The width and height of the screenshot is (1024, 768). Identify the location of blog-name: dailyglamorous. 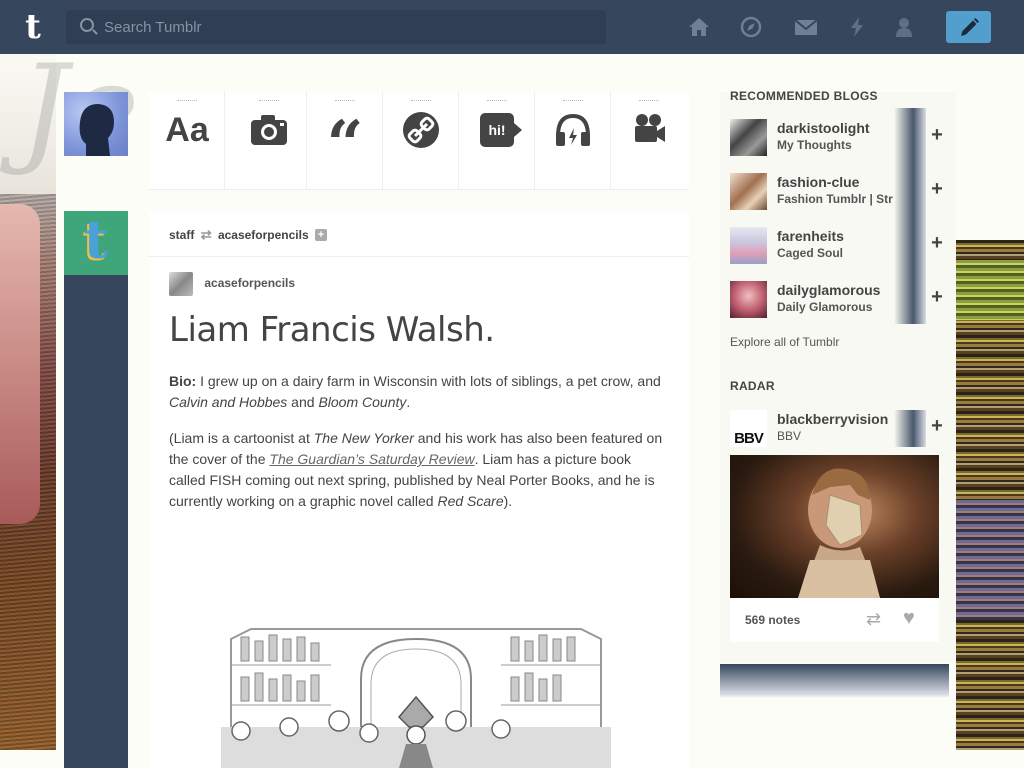
(828, 290).